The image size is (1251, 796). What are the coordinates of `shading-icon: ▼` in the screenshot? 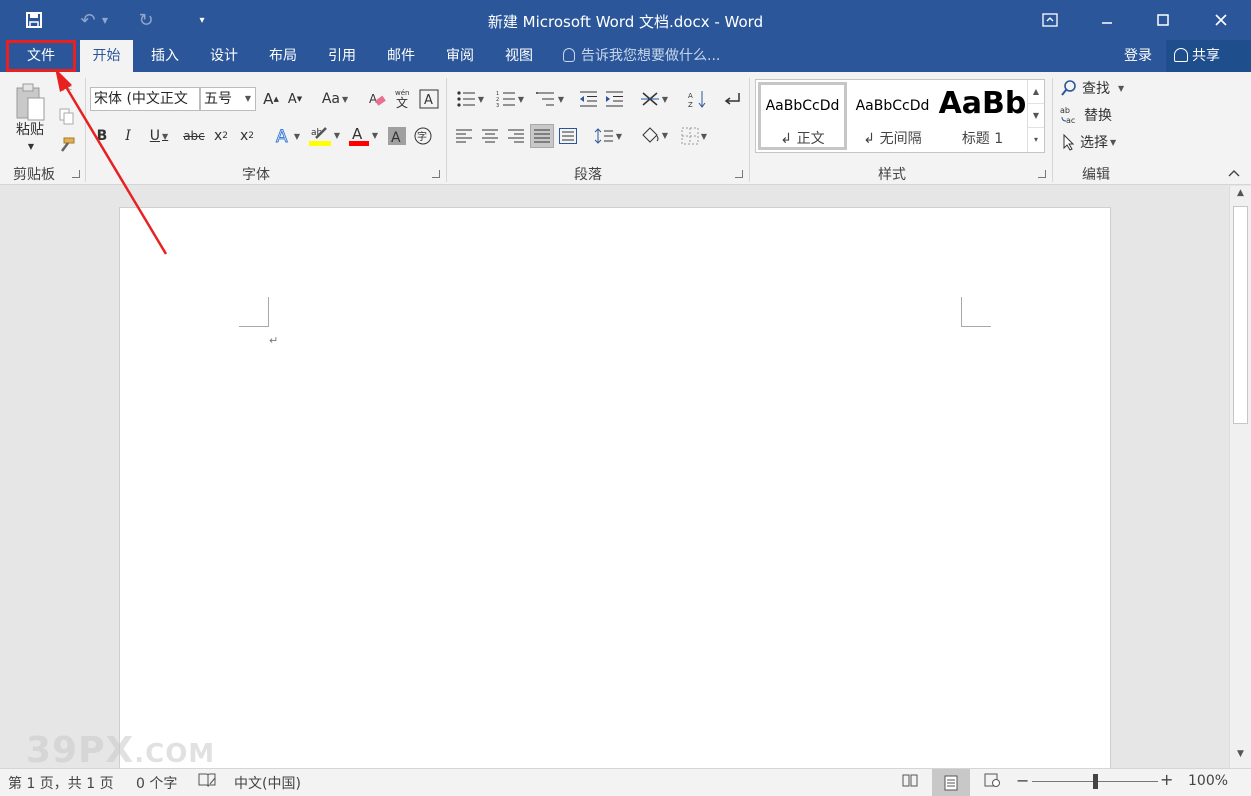 It's located at (654, 135).